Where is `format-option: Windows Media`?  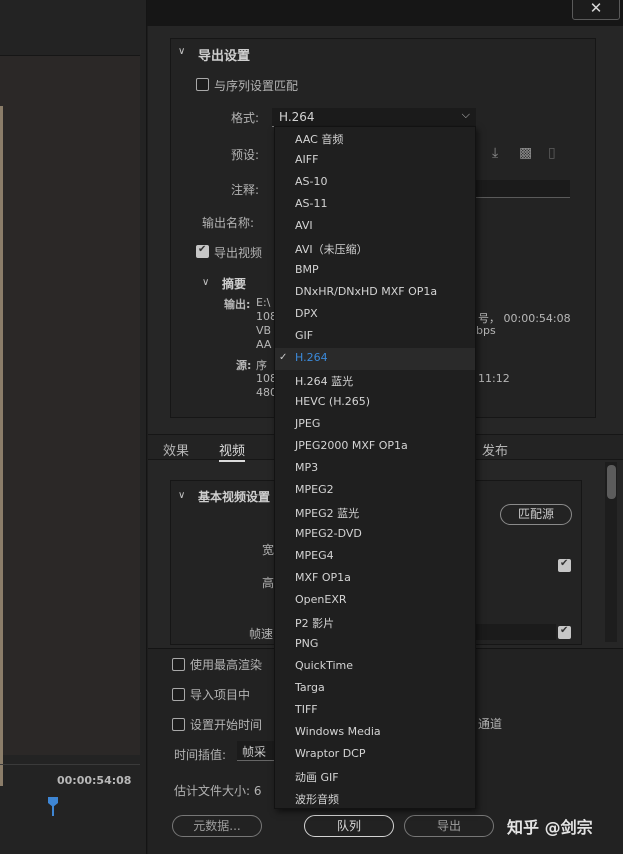
format-option: Windows Media is located at coordinates (338, 731).